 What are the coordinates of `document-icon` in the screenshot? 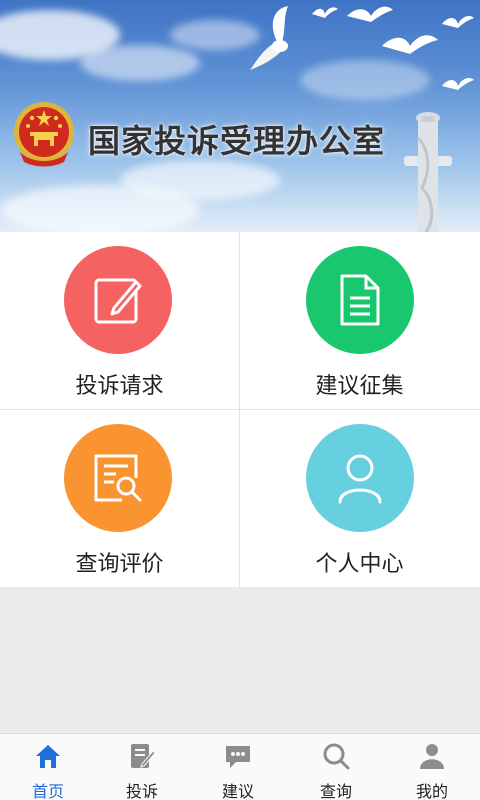 It's located at (360, 300).